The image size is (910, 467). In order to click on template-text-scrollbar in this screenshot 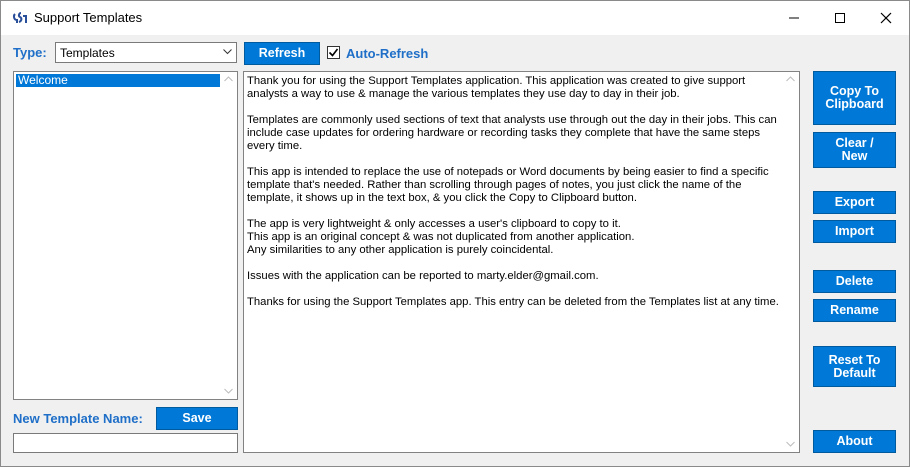, I will do `click(790, 262)`.